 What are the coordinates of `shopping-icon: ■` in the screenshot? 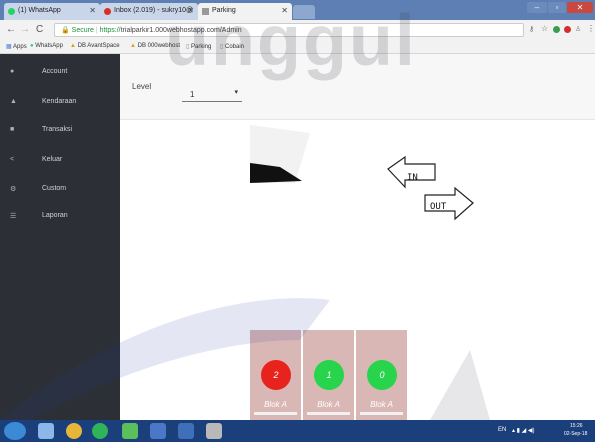 It's located at (12, 129).